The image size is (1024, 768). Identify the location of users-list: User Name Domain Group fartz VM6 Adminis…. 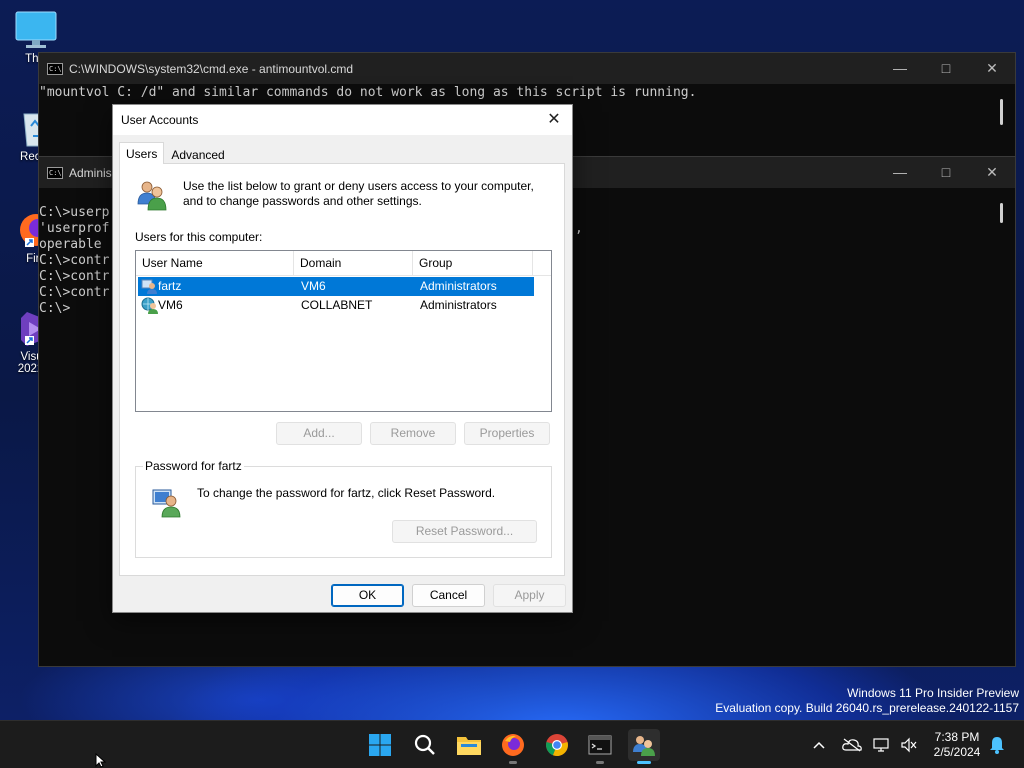
(343, 331).